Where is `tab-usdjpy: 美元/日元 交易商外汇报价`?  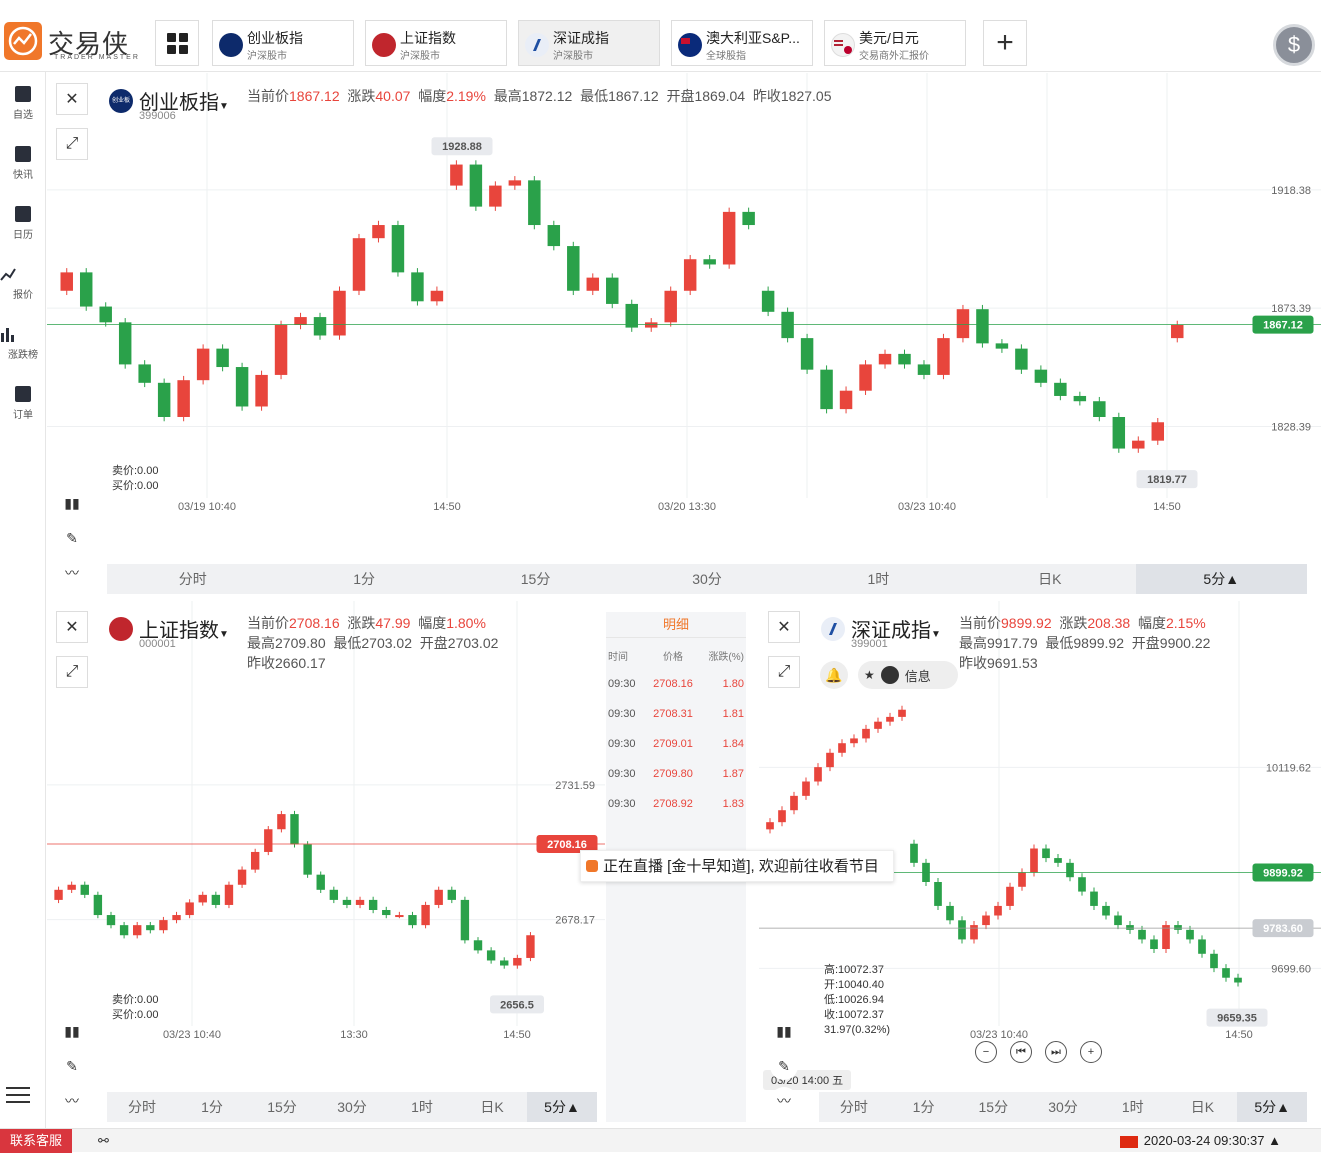
tab-usdjpy: 美元/日元 交易商外汇报价 is located at coordinates (895, 43).